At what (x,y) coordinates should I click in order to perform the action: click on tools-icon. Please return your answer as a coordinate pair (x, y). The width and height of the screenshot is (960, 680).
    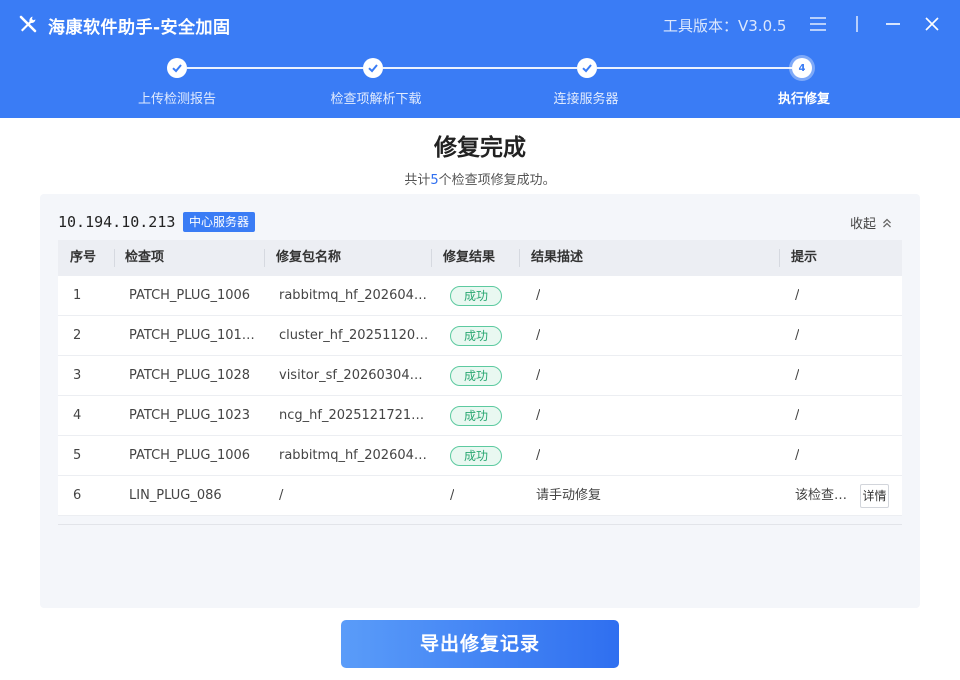
    Looking at the image, I should click on (28, 24).